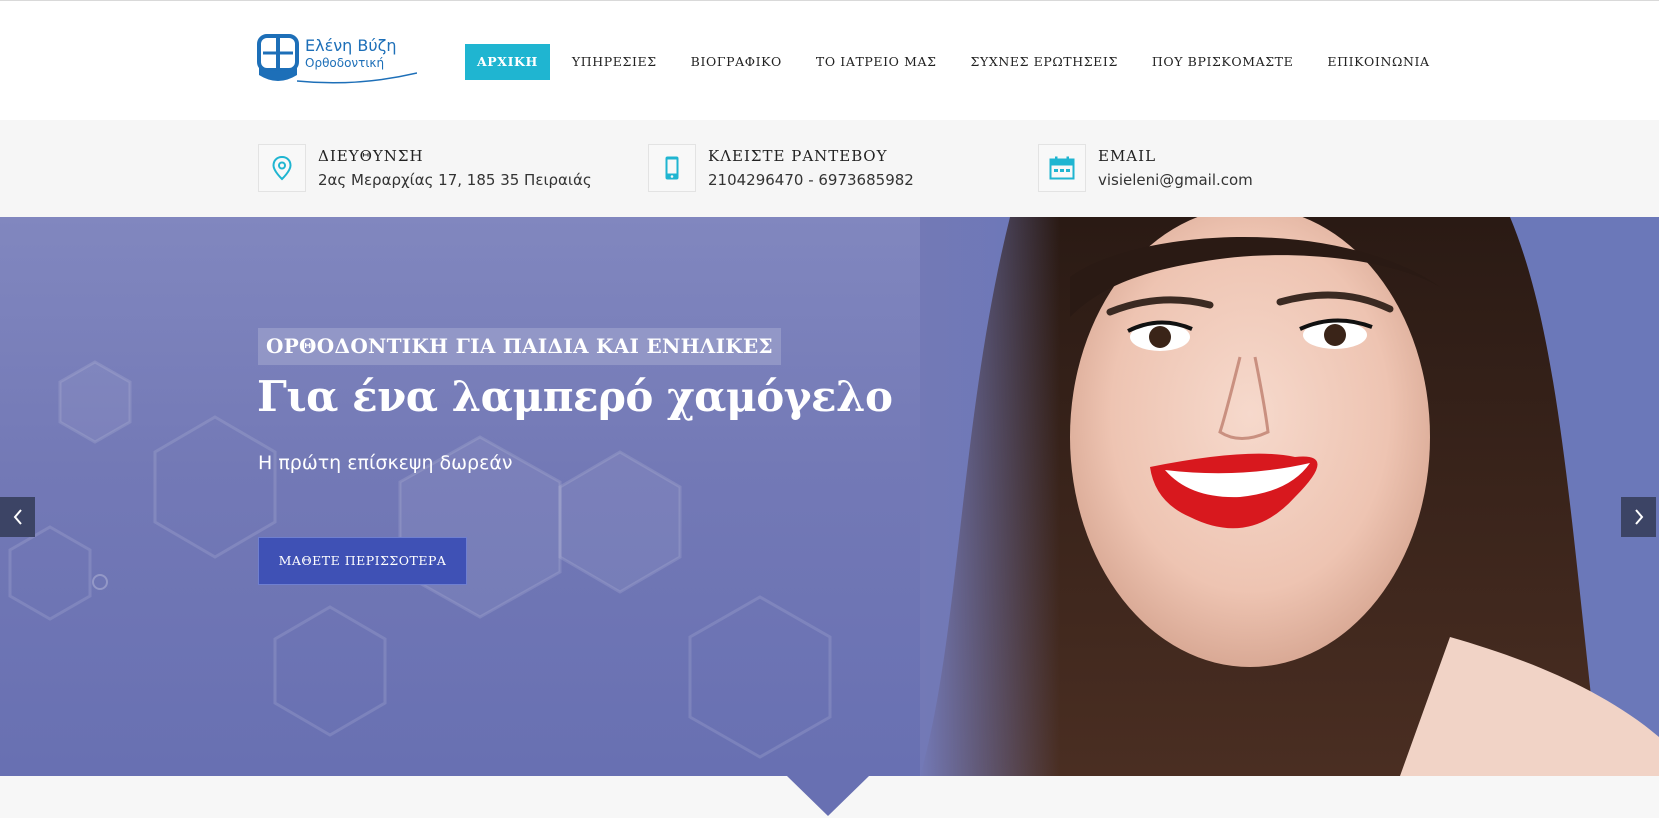 The image size is (1659, 818). Describe the element at coordinates (1127, 156) in the screenshot. I see `info-email-title: EMAIL` at that location.